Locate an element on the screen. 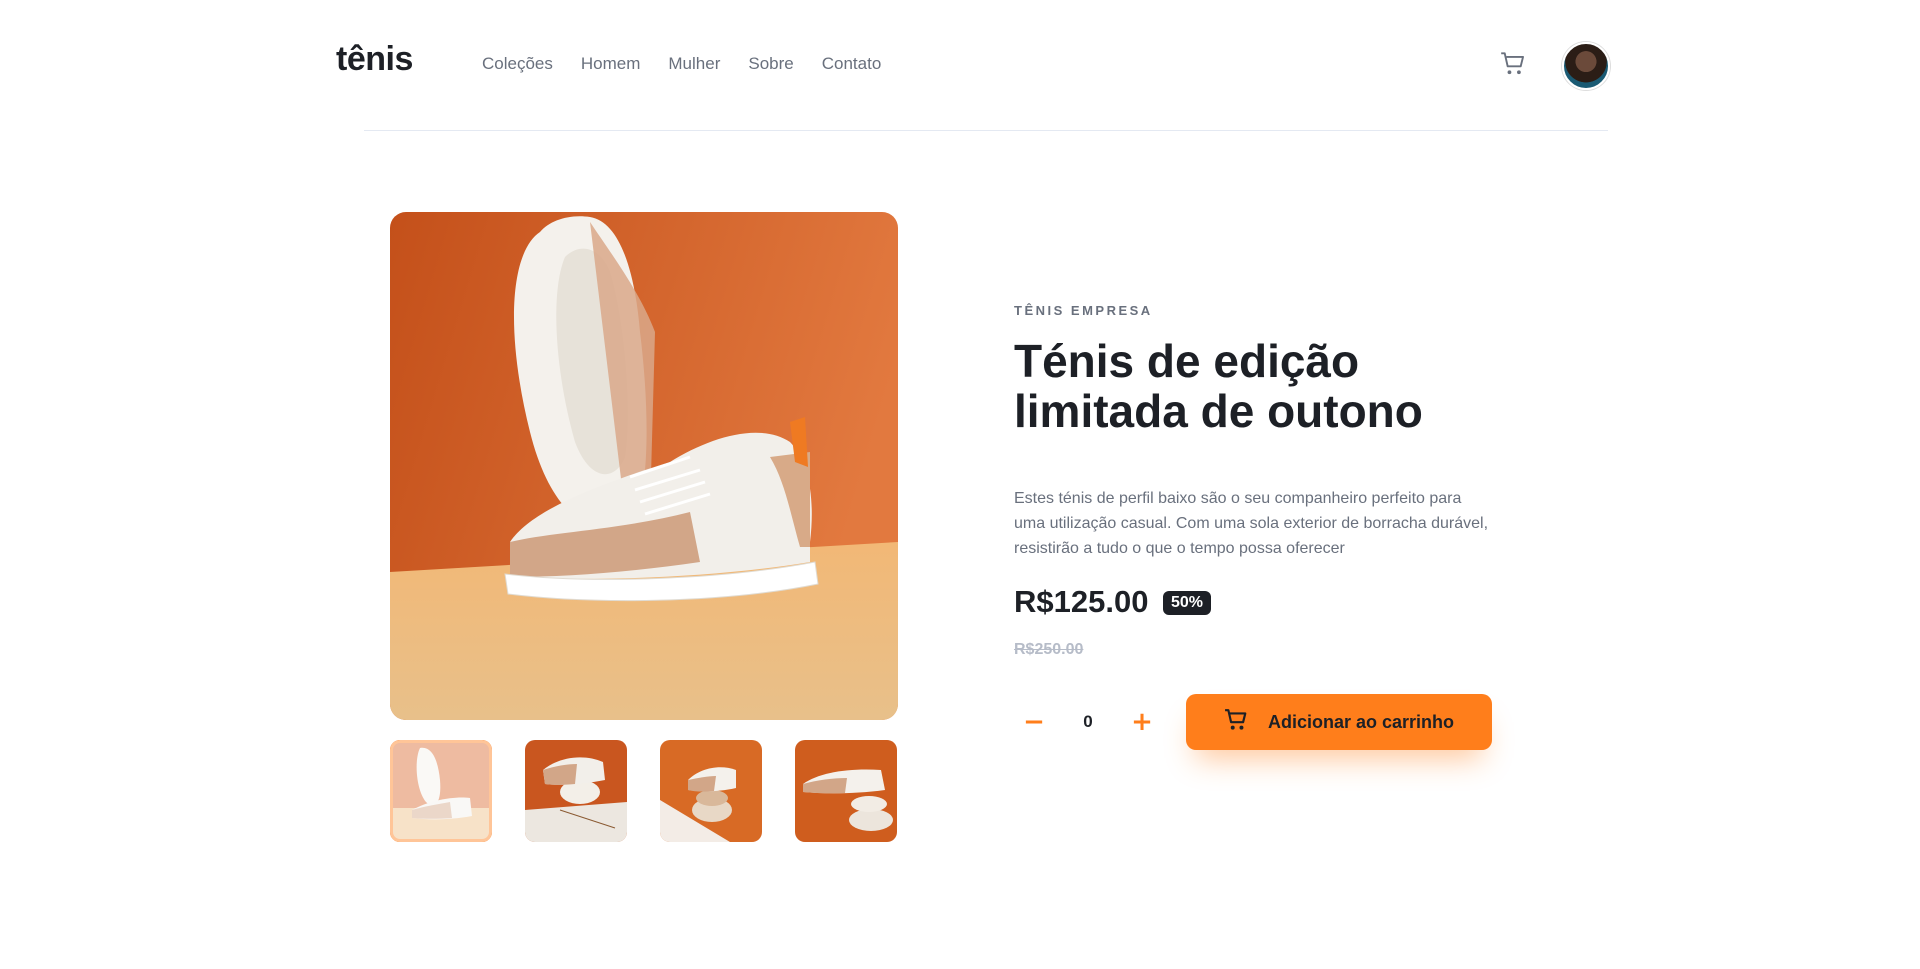 The image size is (1920, 969). nav-link-colecoes: Coleções is located at coordinates (517, 64).